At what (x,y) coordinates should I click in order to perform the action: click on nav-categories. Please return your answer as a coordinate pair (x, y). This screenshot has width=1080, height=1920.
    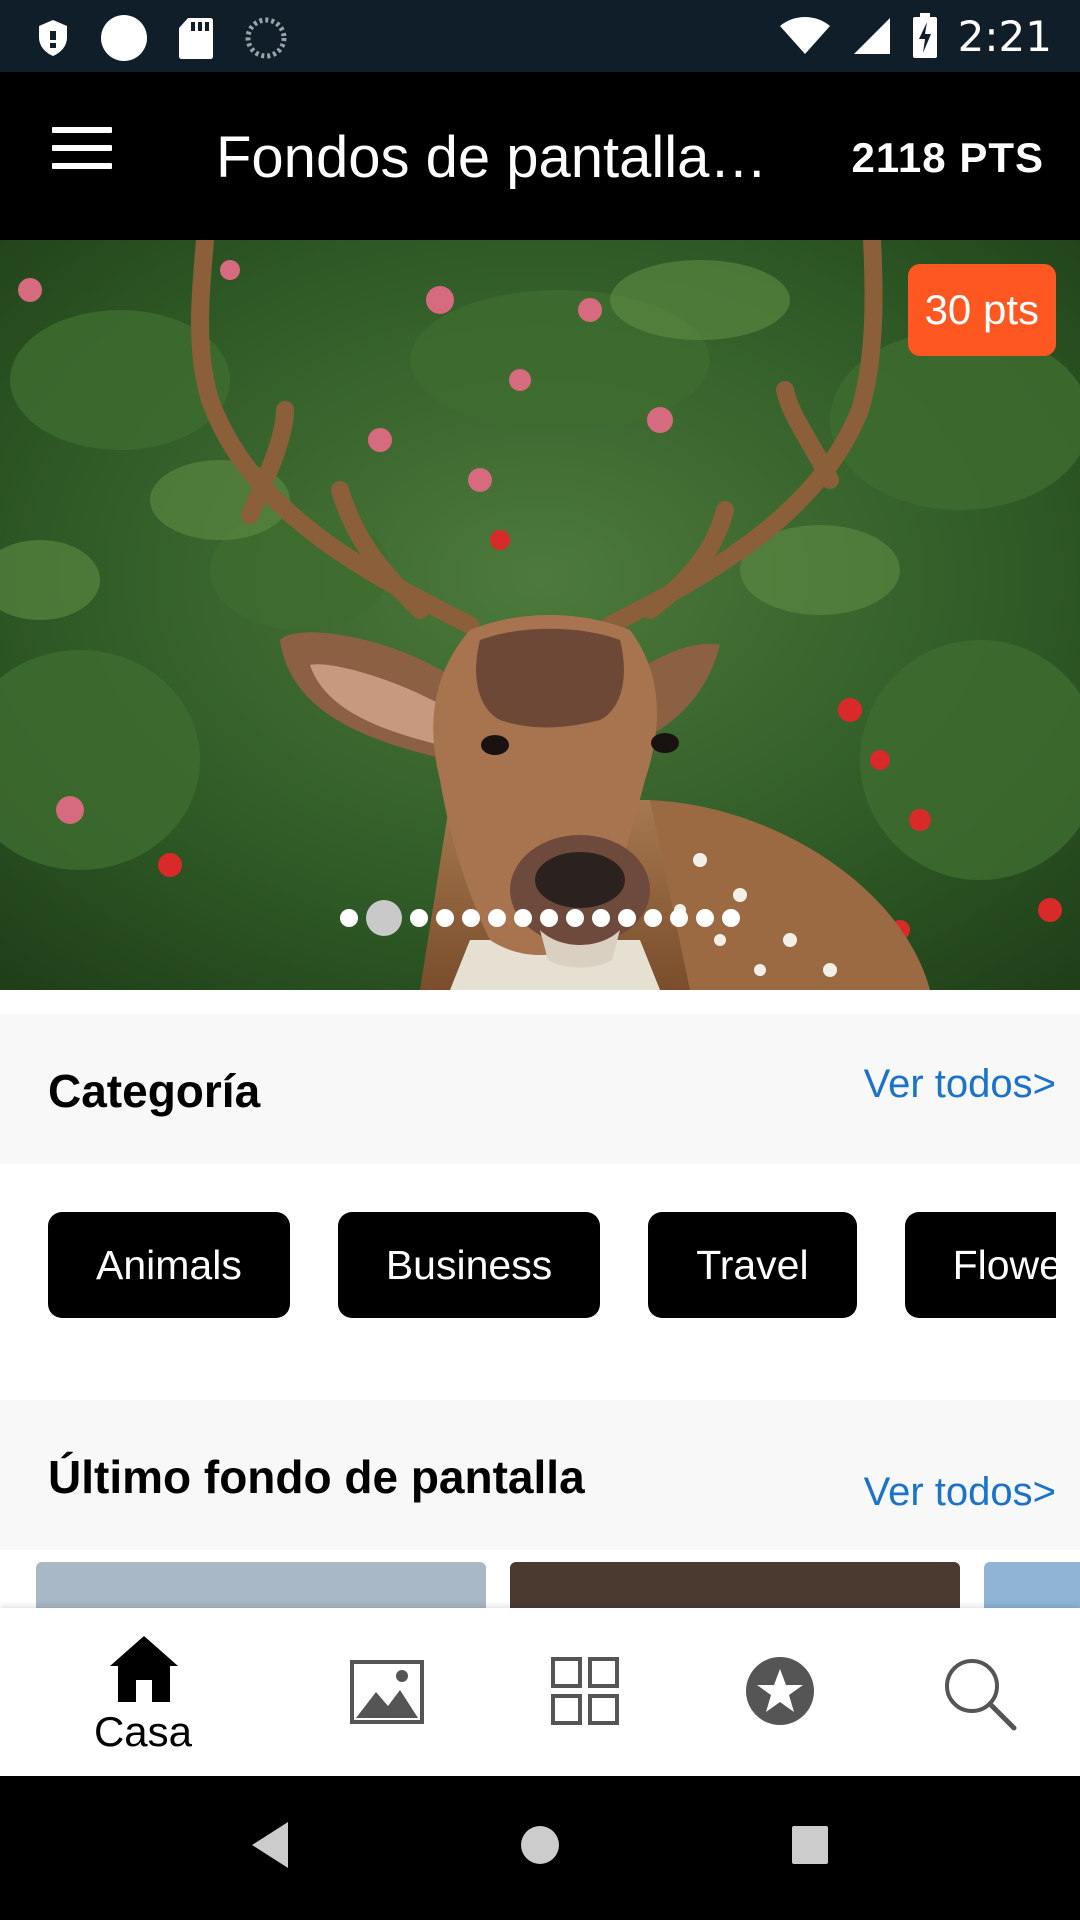
    Looking at the image, I should click on (584, 1692).